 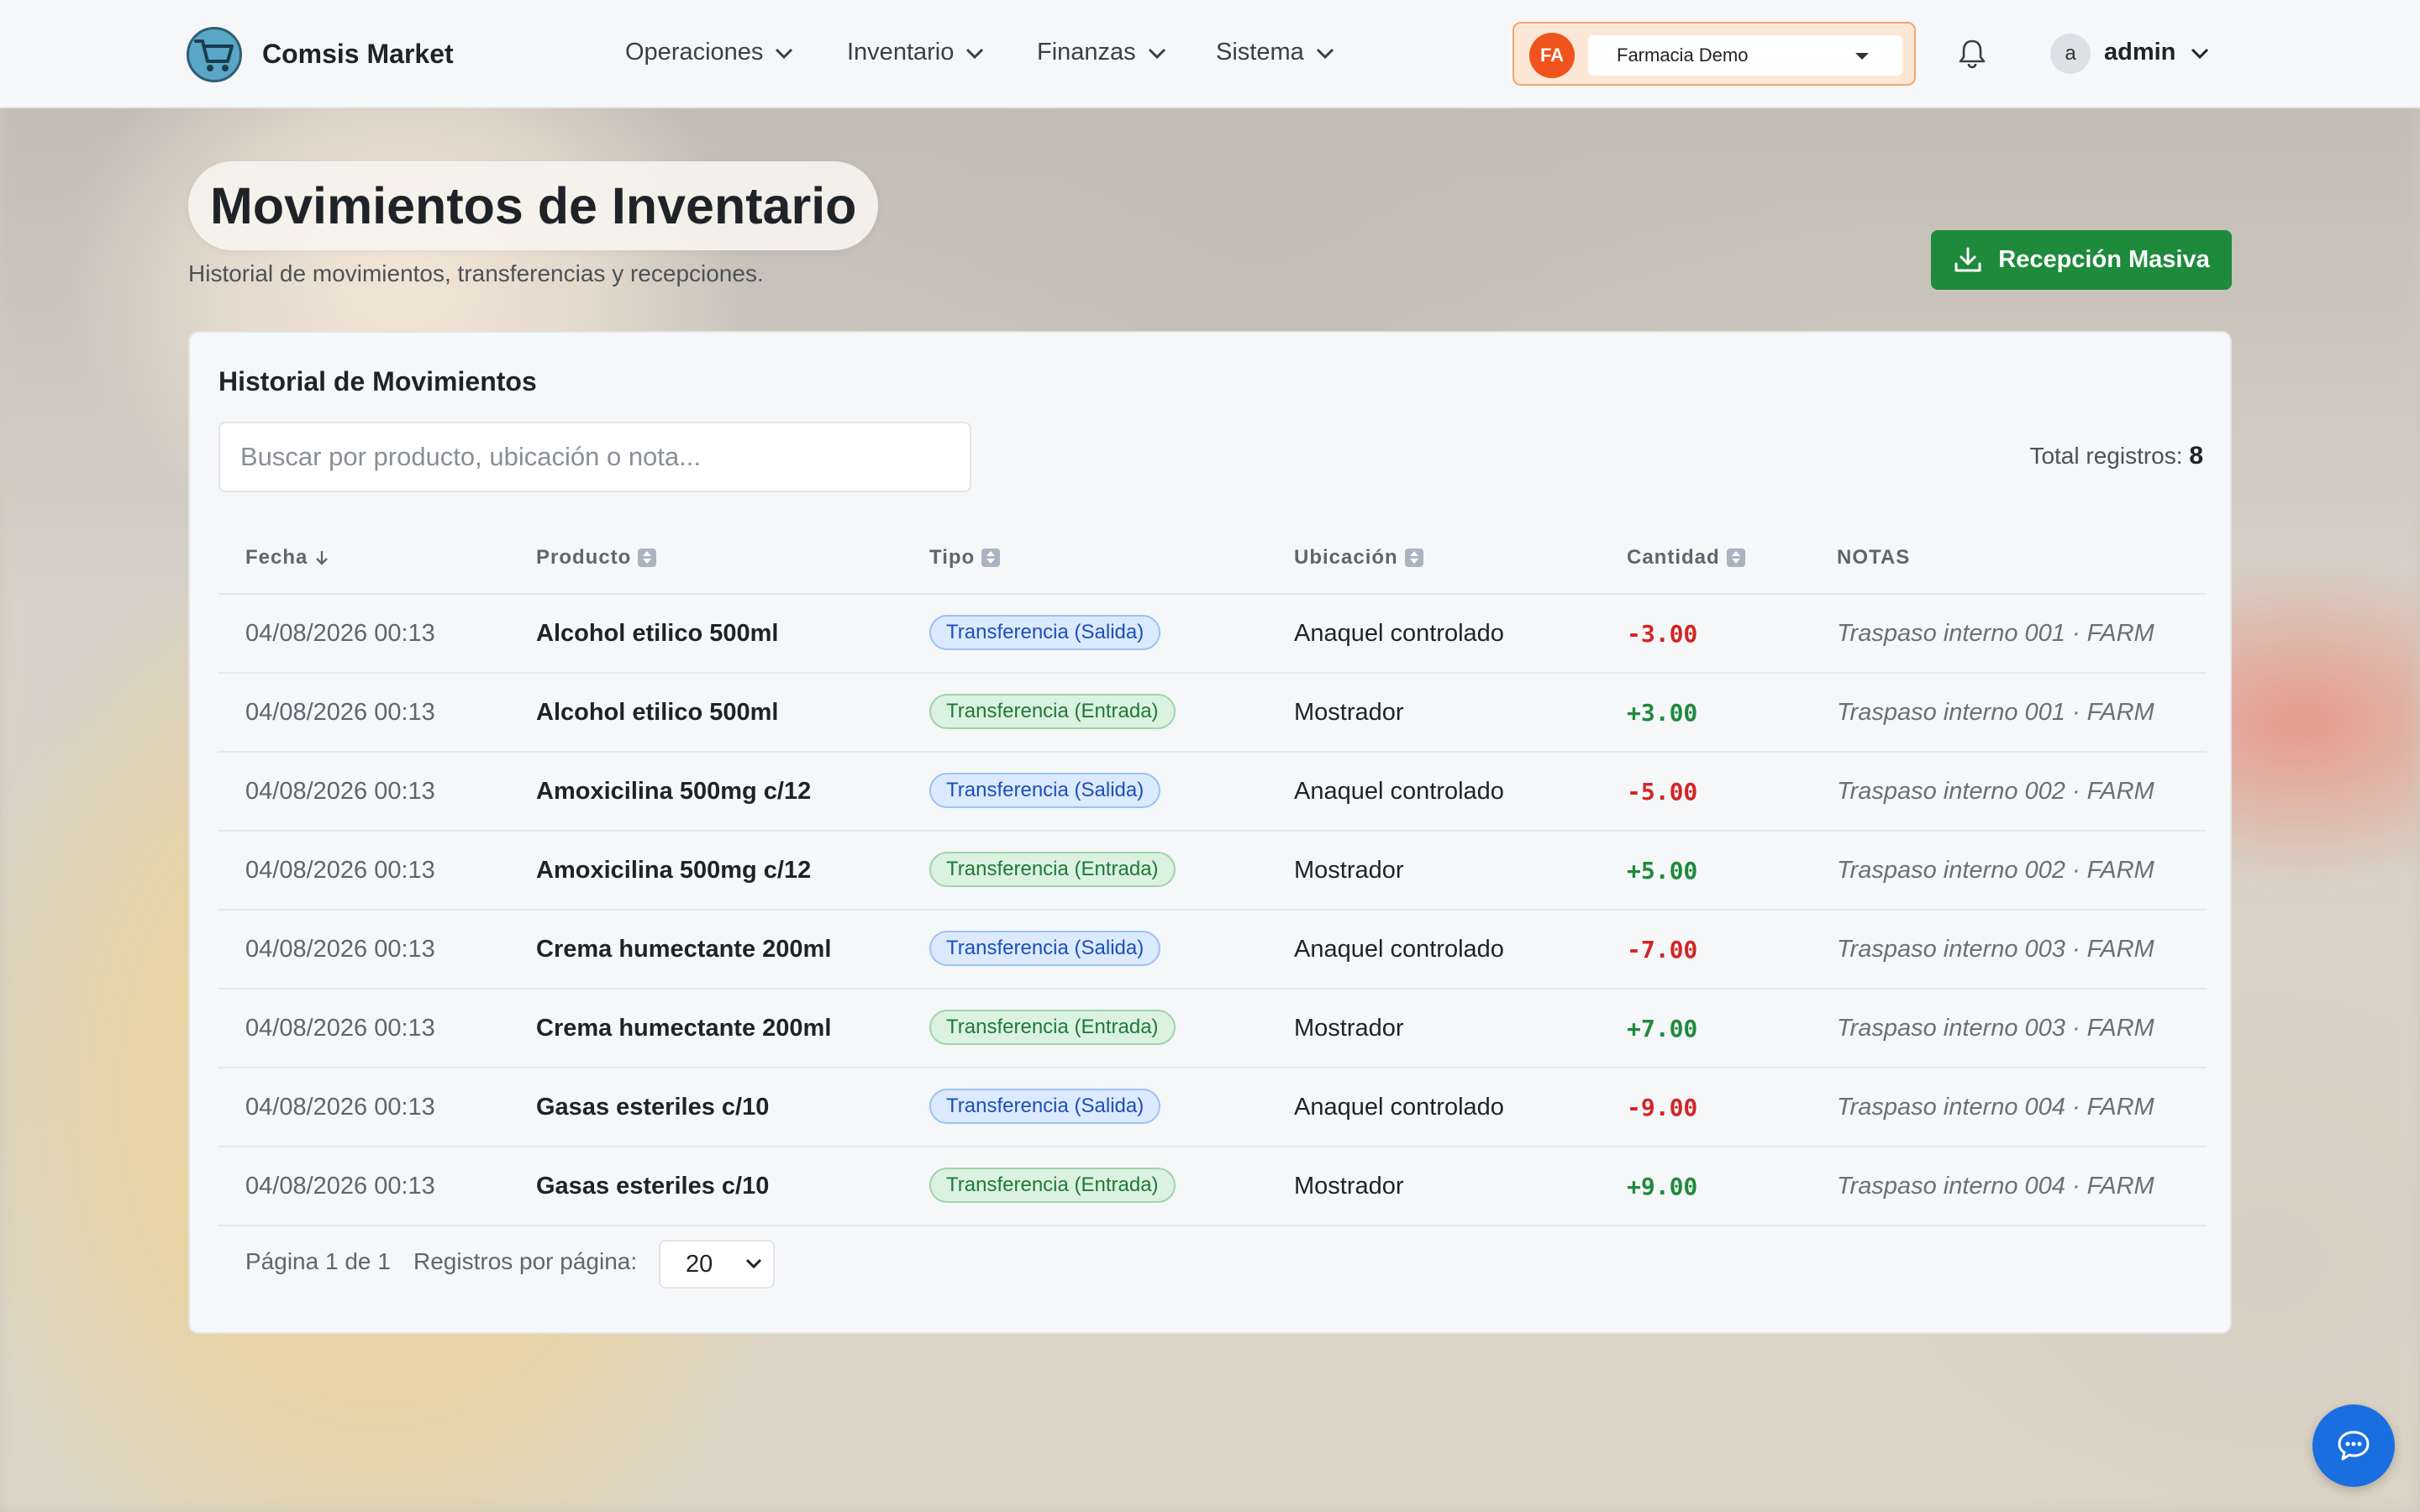 I want to click on user-menu: admin, so click(x=2157, y=52).